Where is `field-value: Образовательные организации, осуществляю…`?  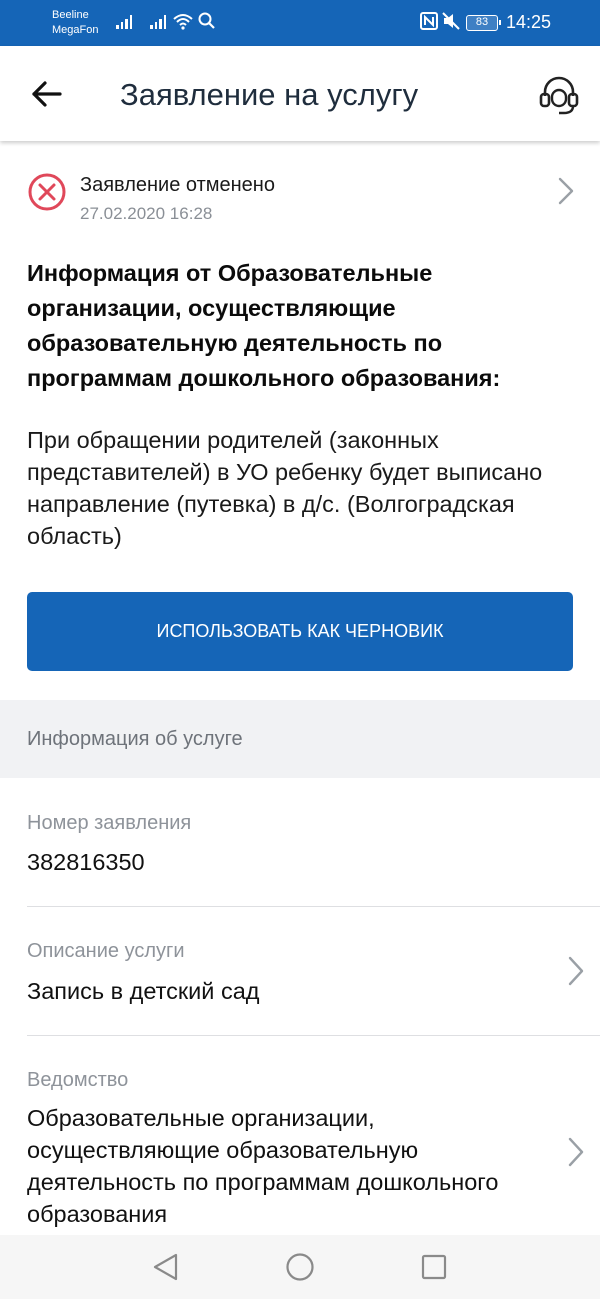 field-value: Образовательные организации, осуществляю… is located at coordinates (263, 1166).